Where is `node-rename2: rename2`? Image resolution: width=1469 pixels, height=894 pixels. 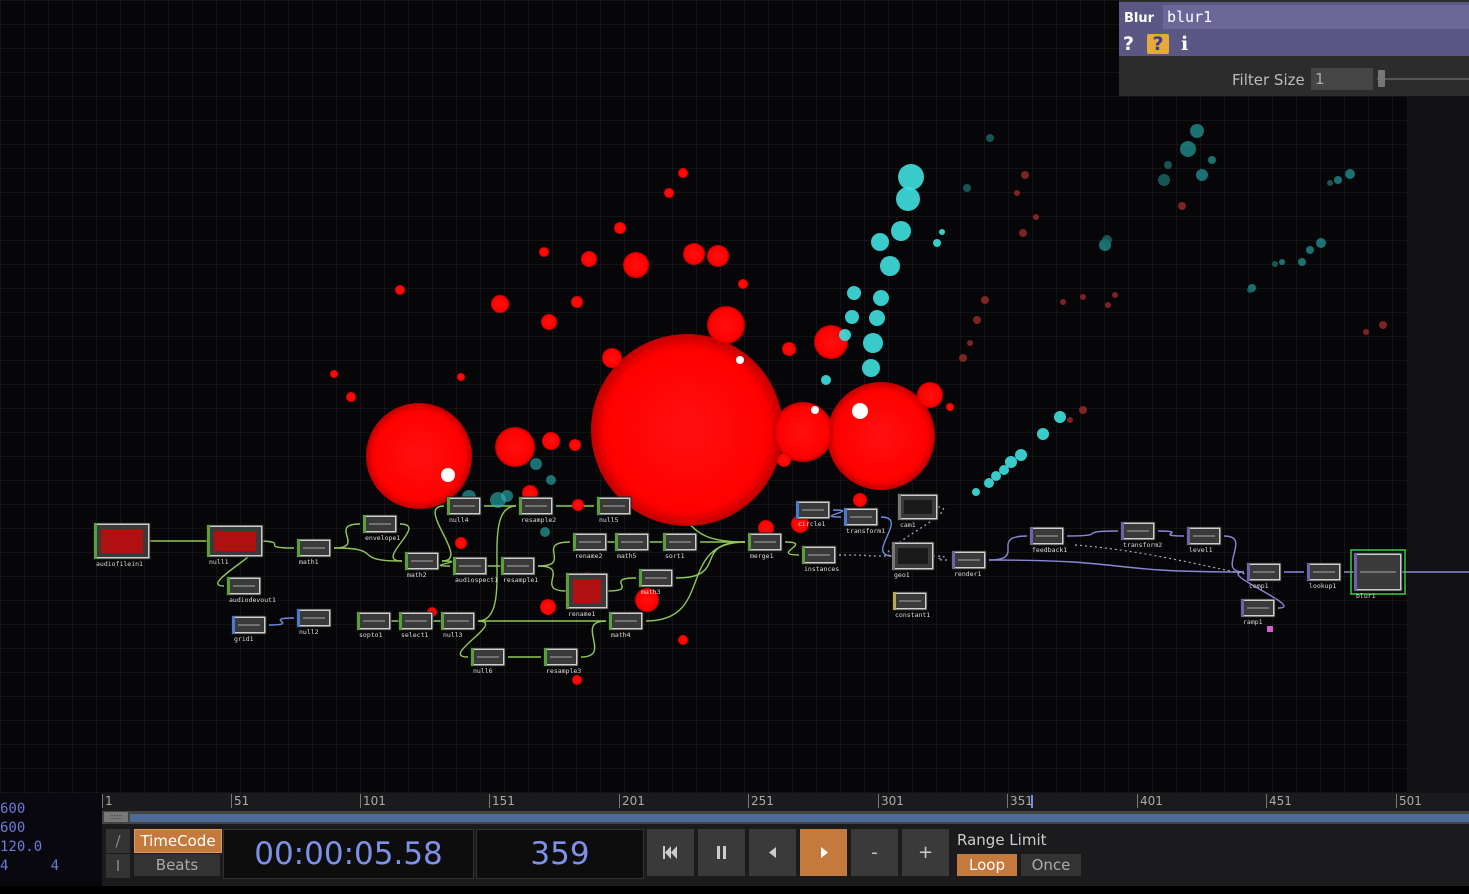
node-rename2: rename2 is located at coordinates (590, 546).